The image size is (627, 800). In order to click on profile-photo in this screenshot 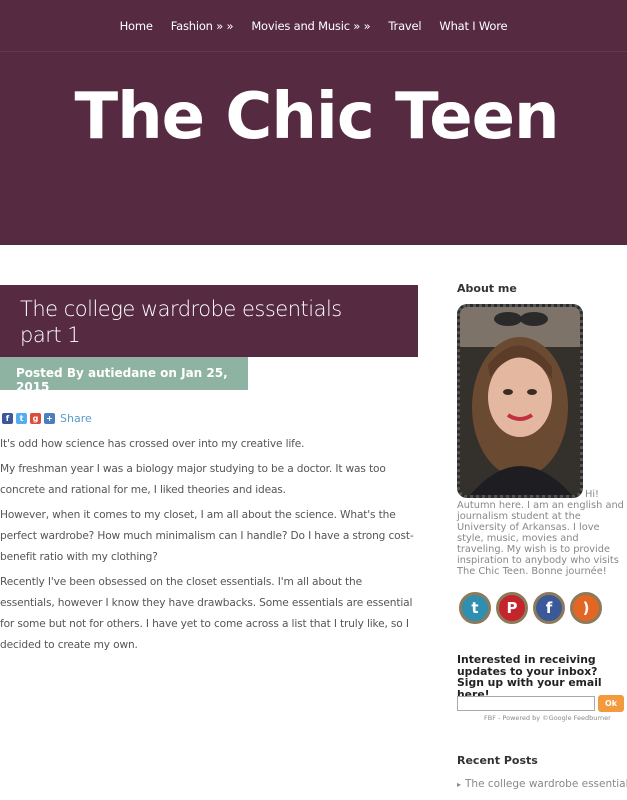, I will do `click(520, 401)`.